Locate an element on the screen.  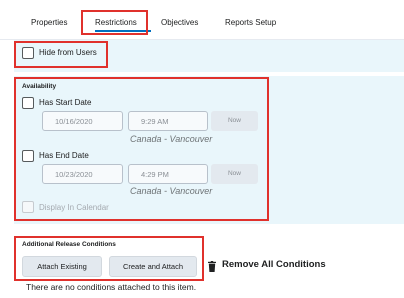
has-start-date-checkbox is located at coordinates (28, 103).